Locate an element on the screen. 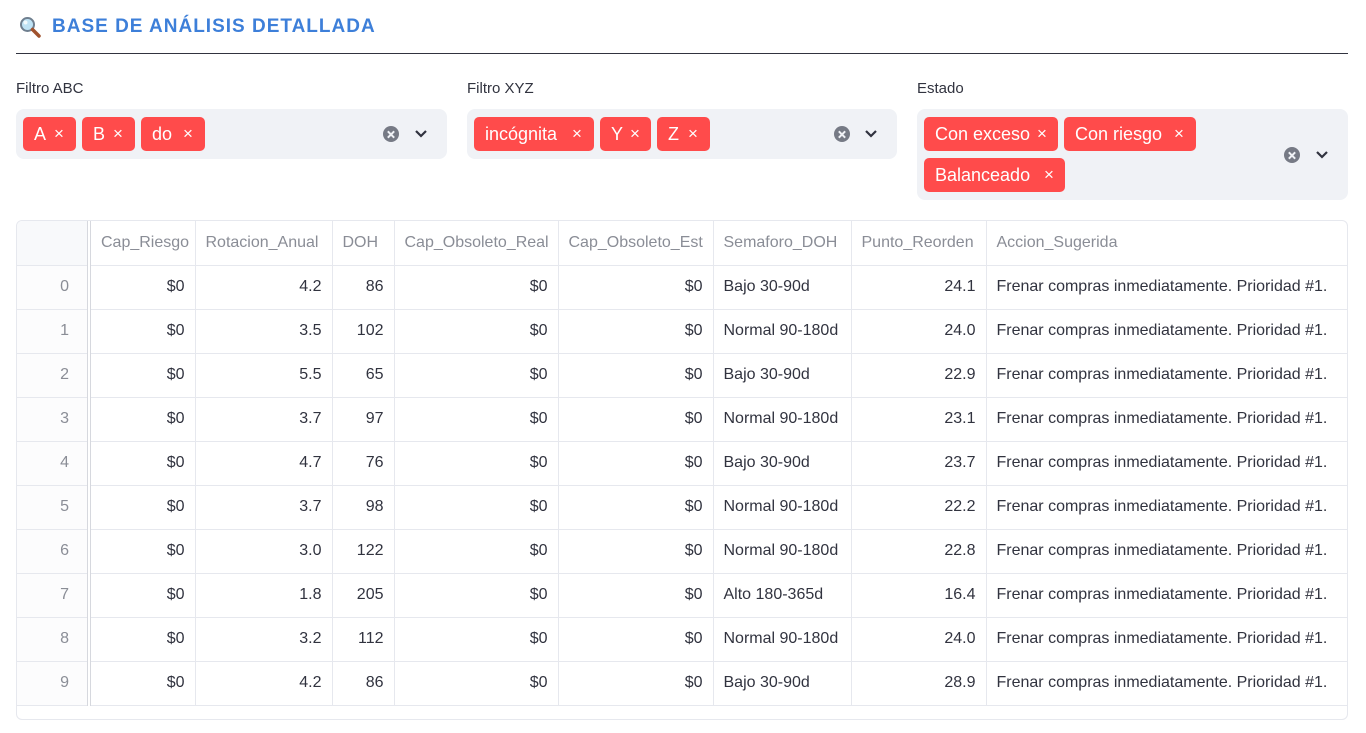  table-cell: 205 is located at coordinates (363, 595).